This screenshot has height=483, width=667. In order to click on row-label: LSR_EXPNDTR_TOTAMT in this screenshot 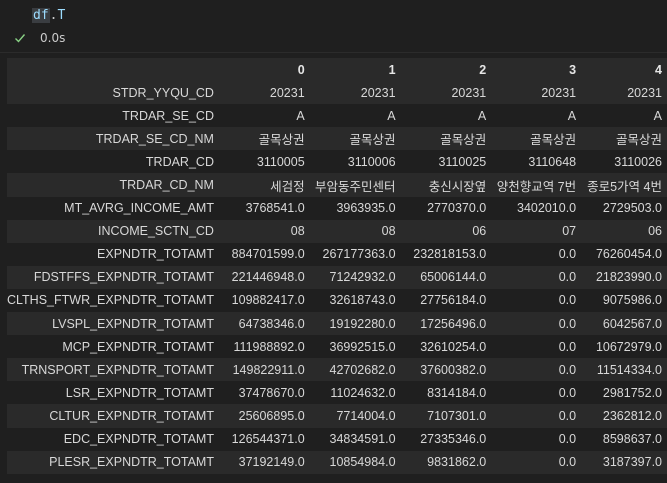, I will do `click(139, 392)`.